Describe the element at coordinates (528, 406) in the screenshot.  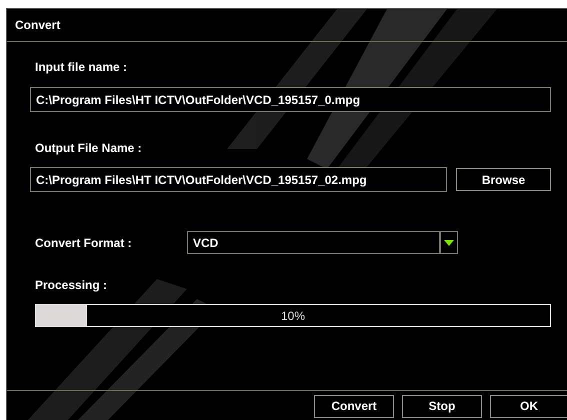
I see `dialog-button: OK` at that location.